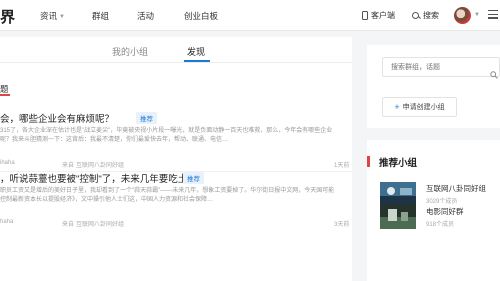 The image size is (500, 281). What do you see at coordinates (250, 15) in the screenshot?
I see `top-navbar: 界 资讯 ▼ 群组 活动 创业白板 客户端 搜索 ▼` at bounding box center [250, 15].